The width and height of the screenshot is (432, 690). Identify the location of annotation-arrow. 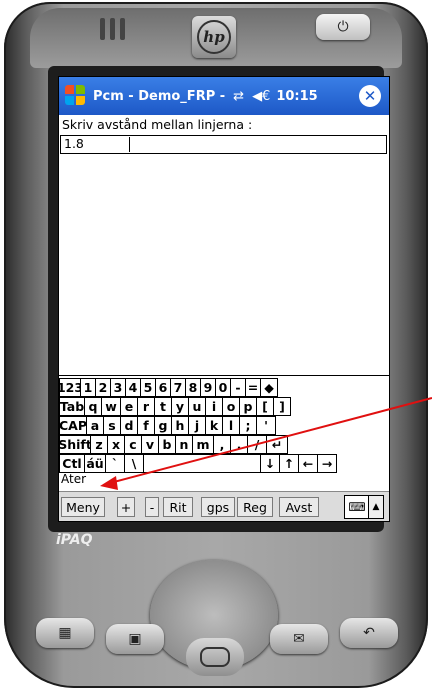
(266, 443).